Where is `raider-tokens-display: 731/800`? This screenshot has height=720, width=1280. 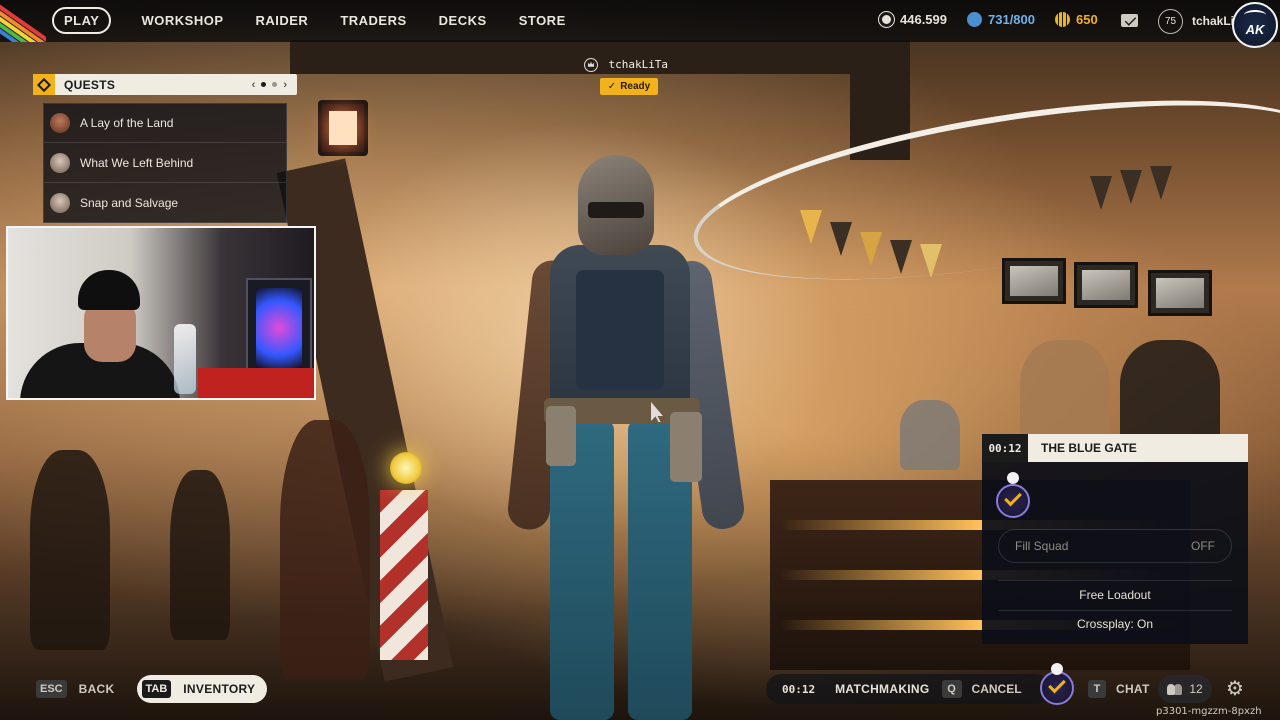
raider-tokens-display: 731/800 is located at coordinates (1001, 19).